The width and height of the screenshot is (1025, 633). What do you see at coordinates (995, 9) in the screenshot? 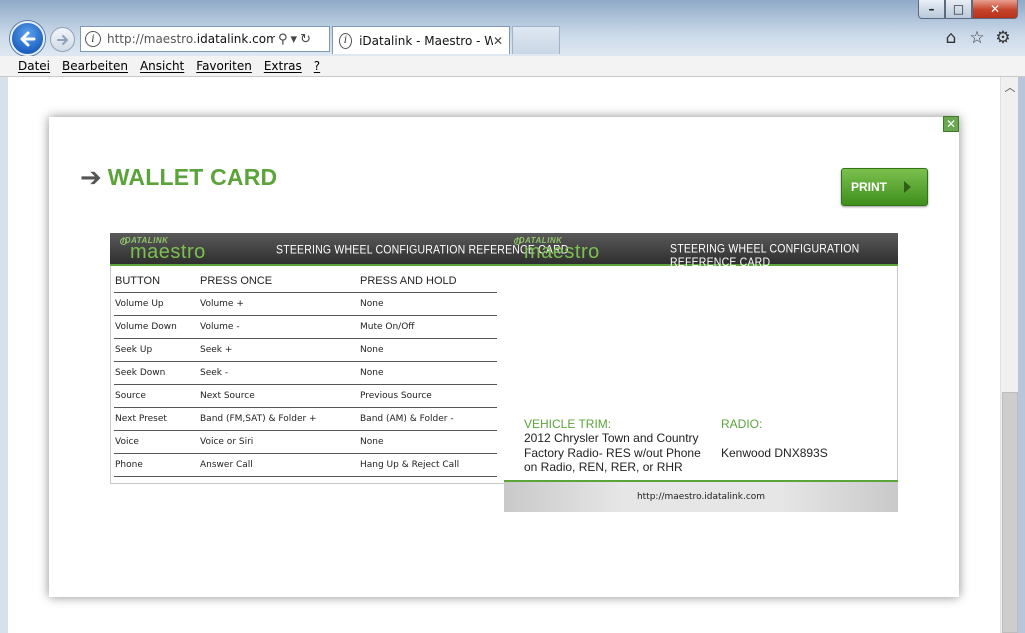
I see `close-window-button: ✕` at bounding box center [995, 9].